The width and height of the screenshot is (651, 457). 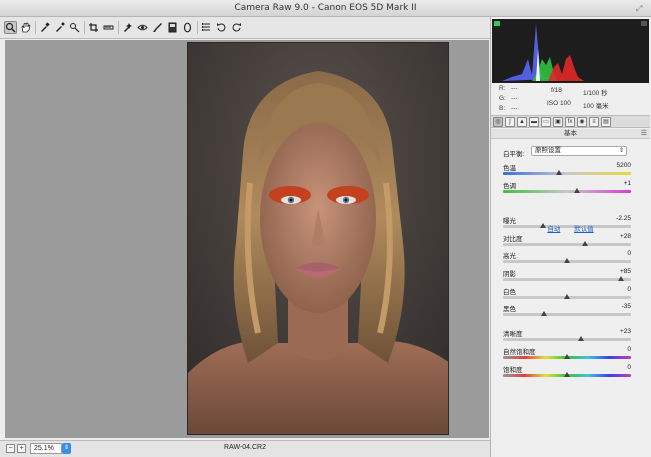 What do you see at coordinates (621, 151) in the screenshot?
I see `select-arrow-icon: ⇕` at bounding box center [621, 151].